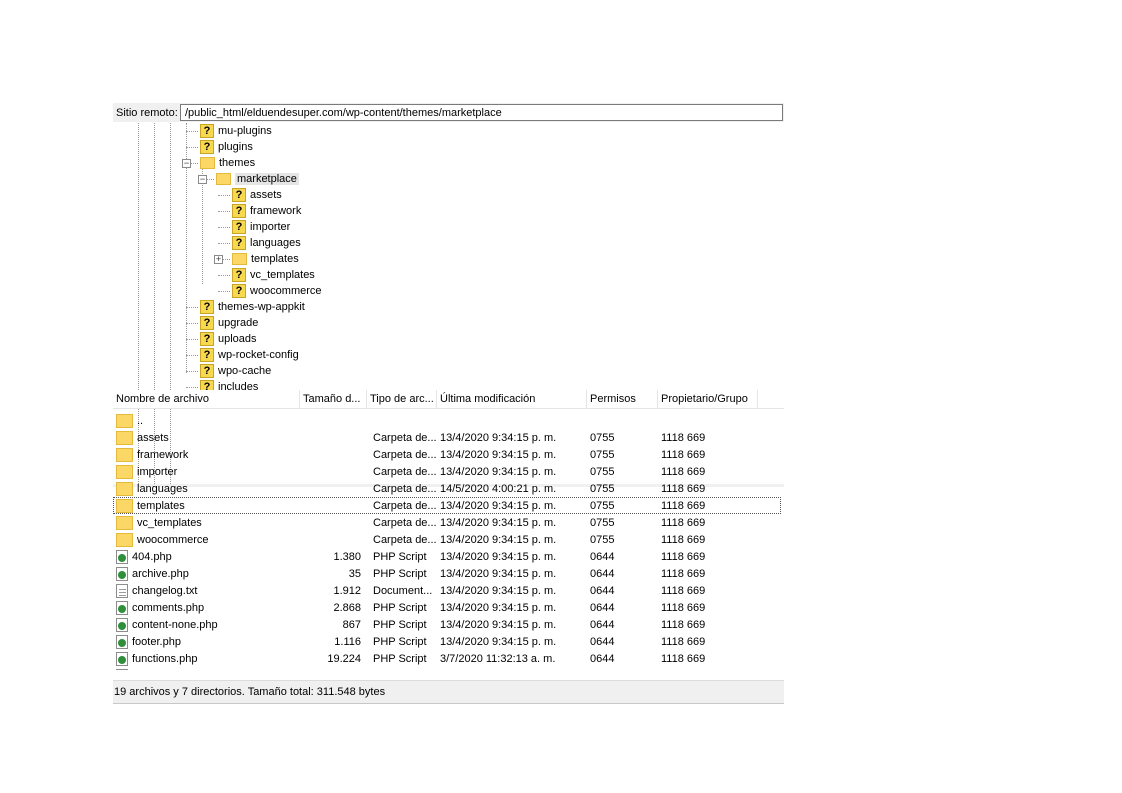  I want to click on file-name: changelog.txt, so click(165, 590).